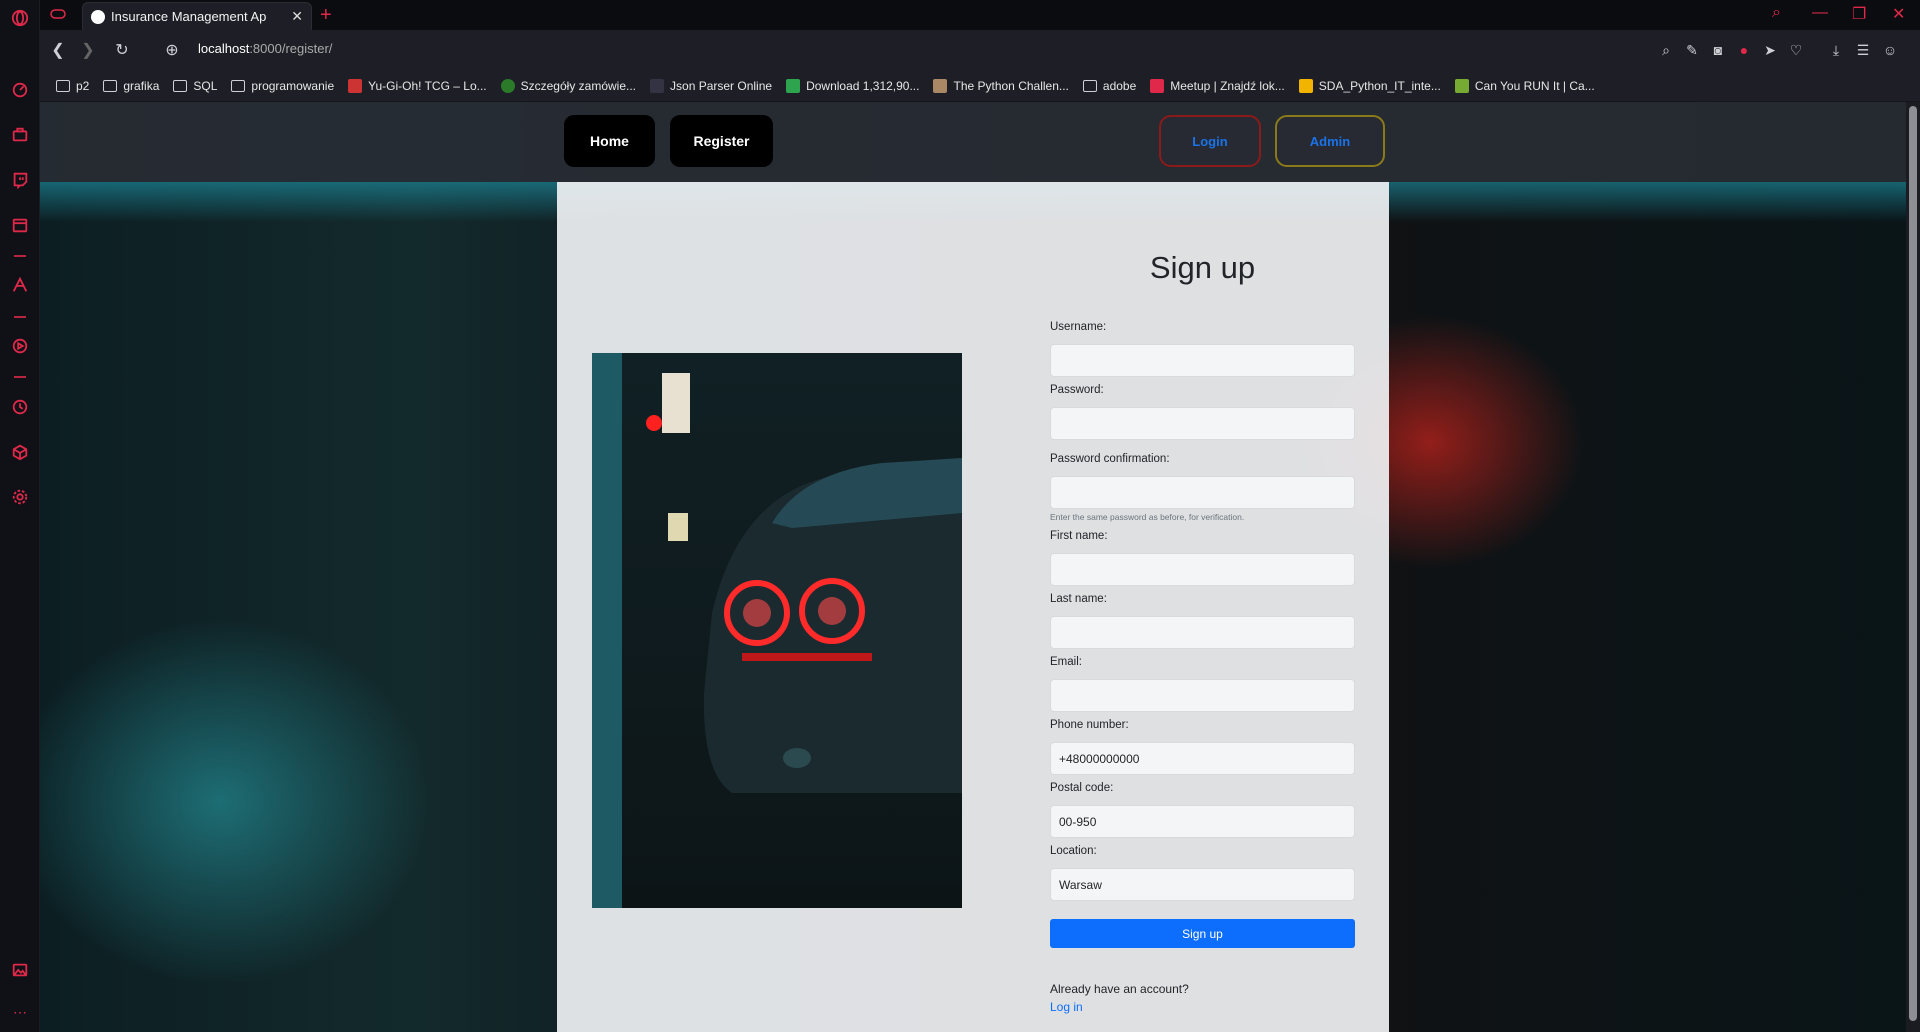  Describe the element at coordinates (20, 18) in the screenshot. I see `opera-logo-icon` at that location.